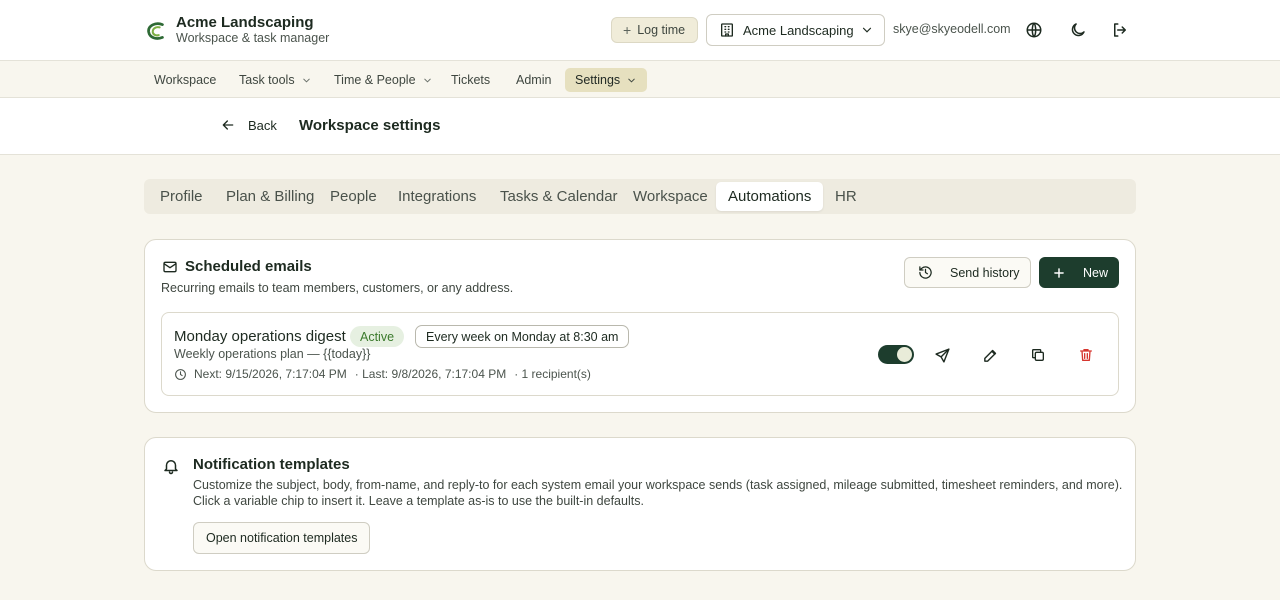  I want to click on back-button: Back, so click(248, 125).